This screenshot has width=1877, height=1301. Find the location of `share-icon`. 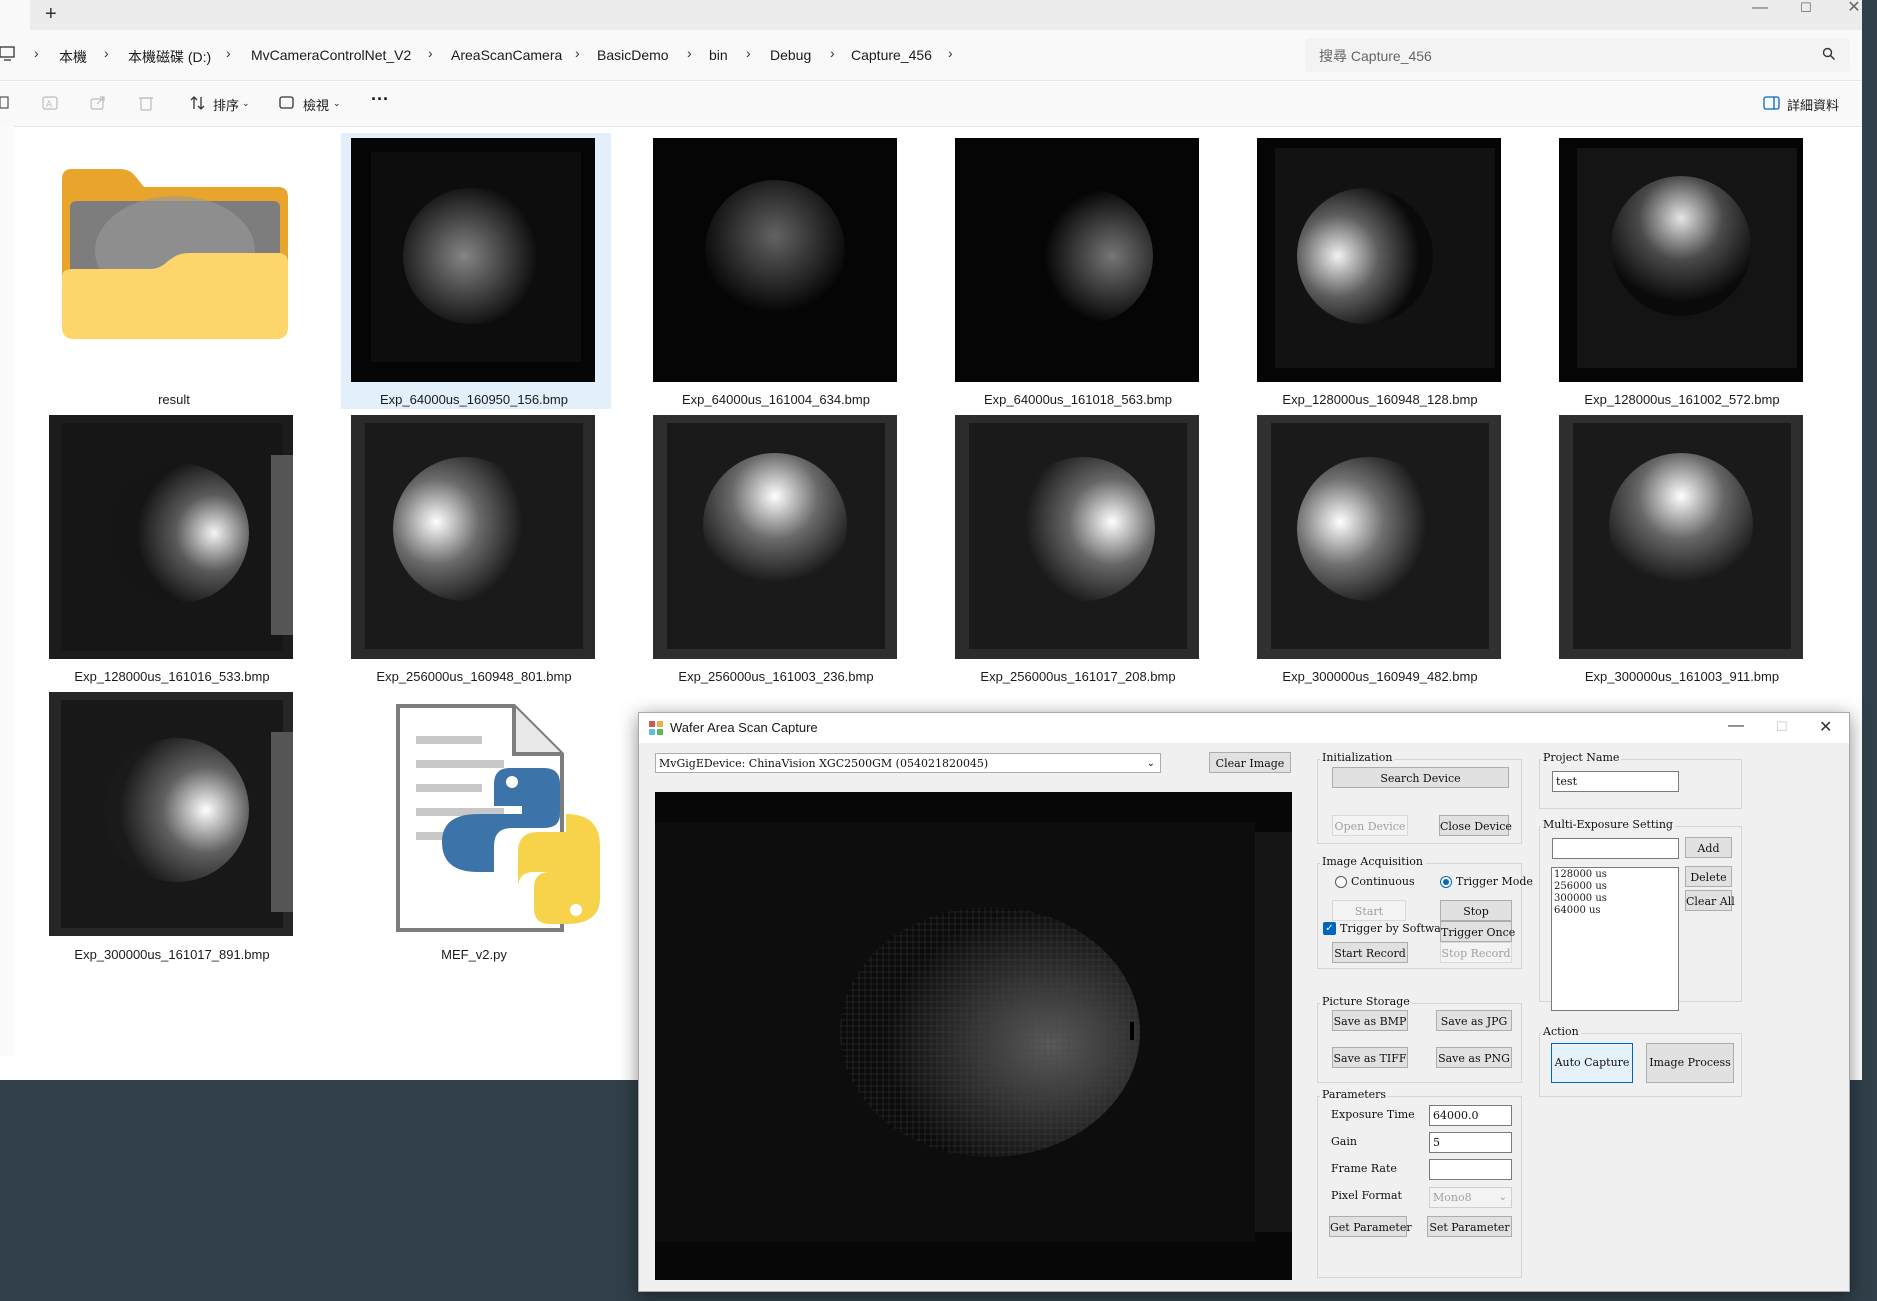

share-icon is located at coordinates (99, 103).